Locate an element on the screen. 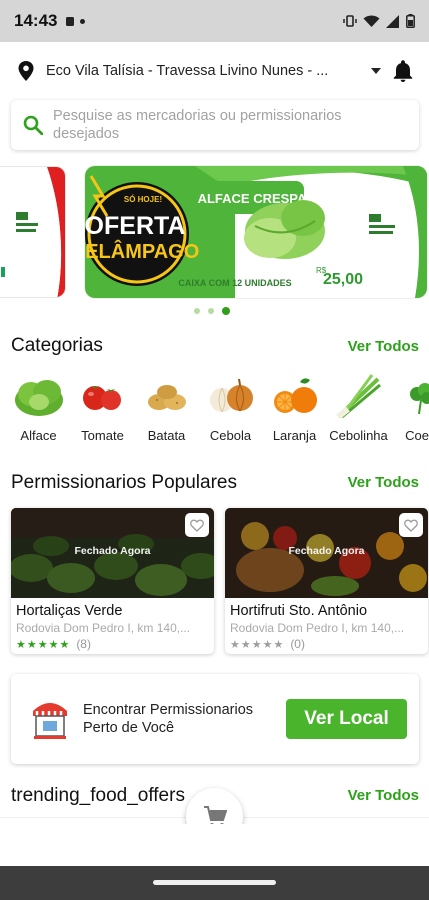  banner-price: 25,00 is located at coordinates (343, 279).